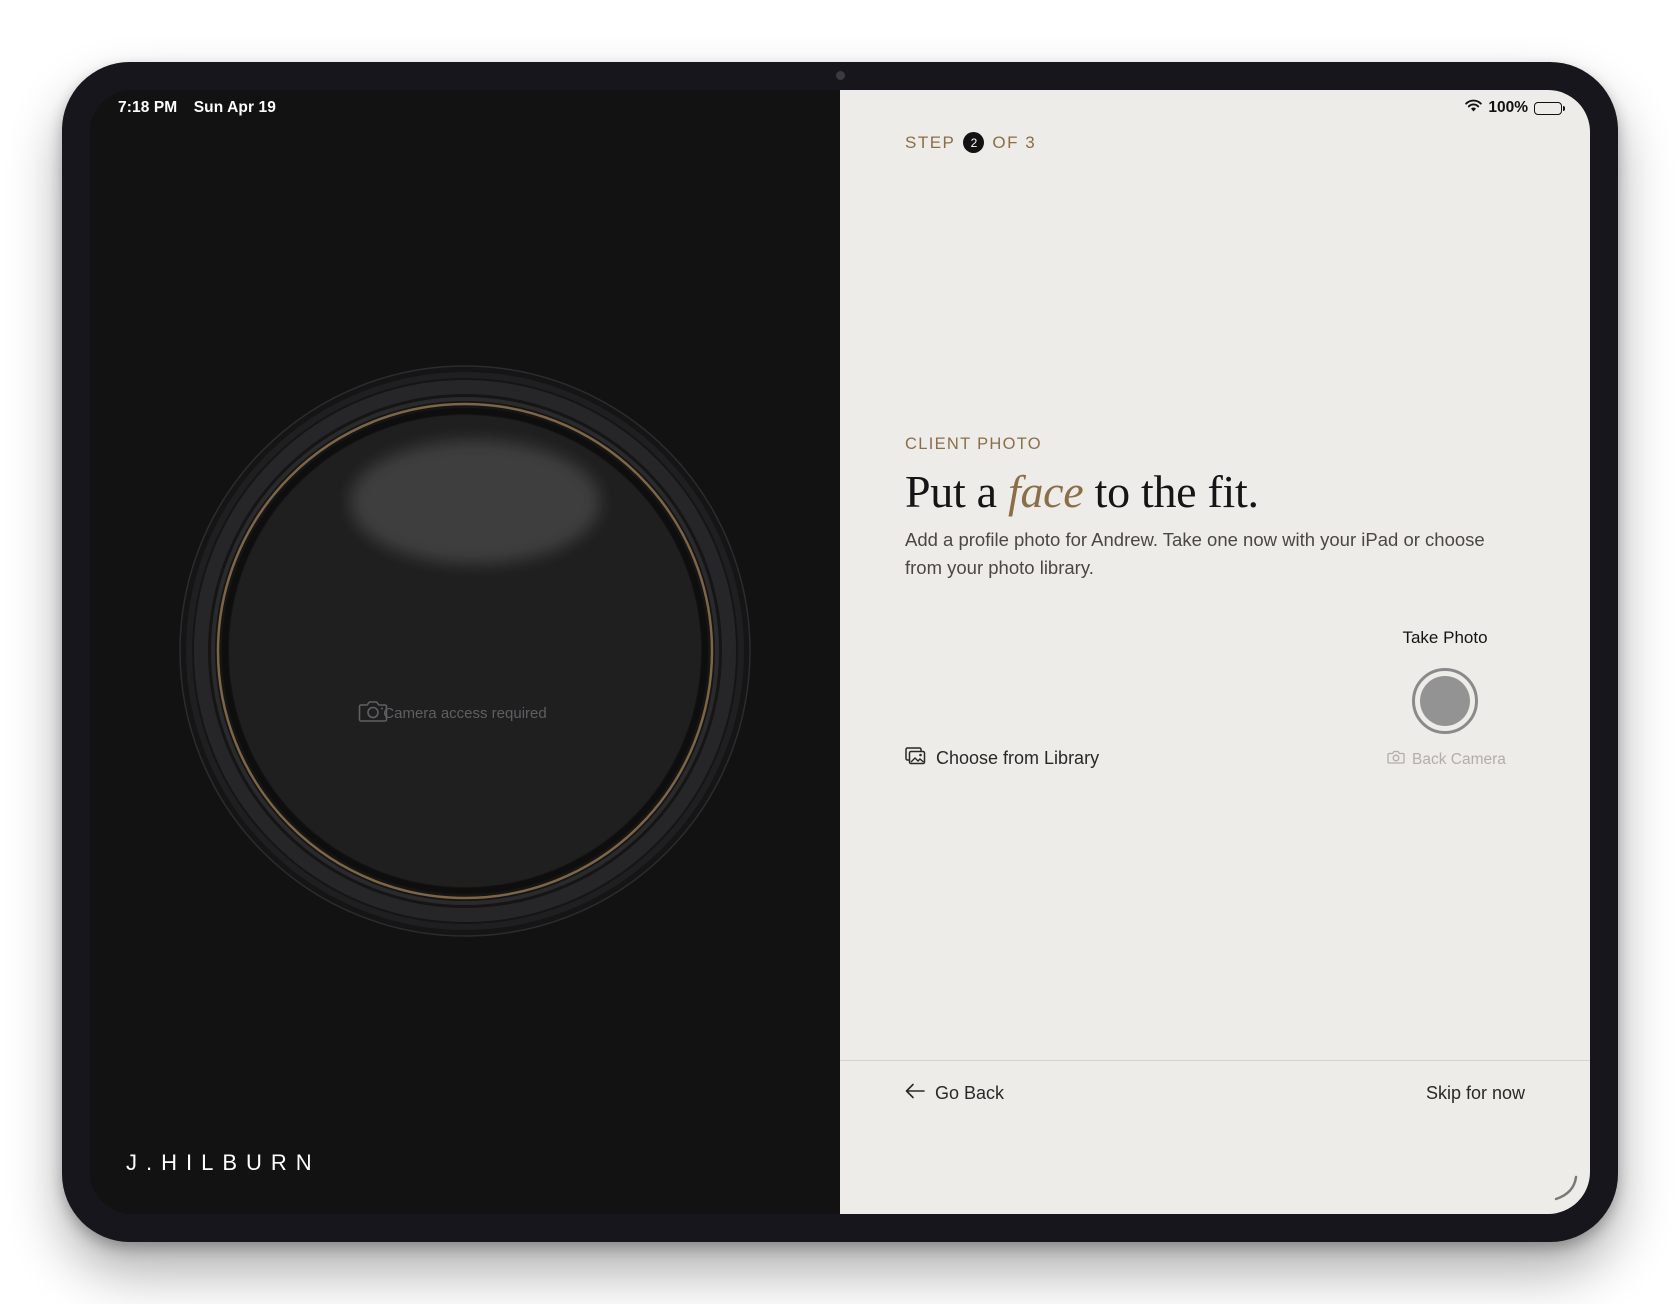 The image size is (1680, 1304). I want to click on status-bar-left: 7:18 PM Sun Apr 19, so click(197, 108).